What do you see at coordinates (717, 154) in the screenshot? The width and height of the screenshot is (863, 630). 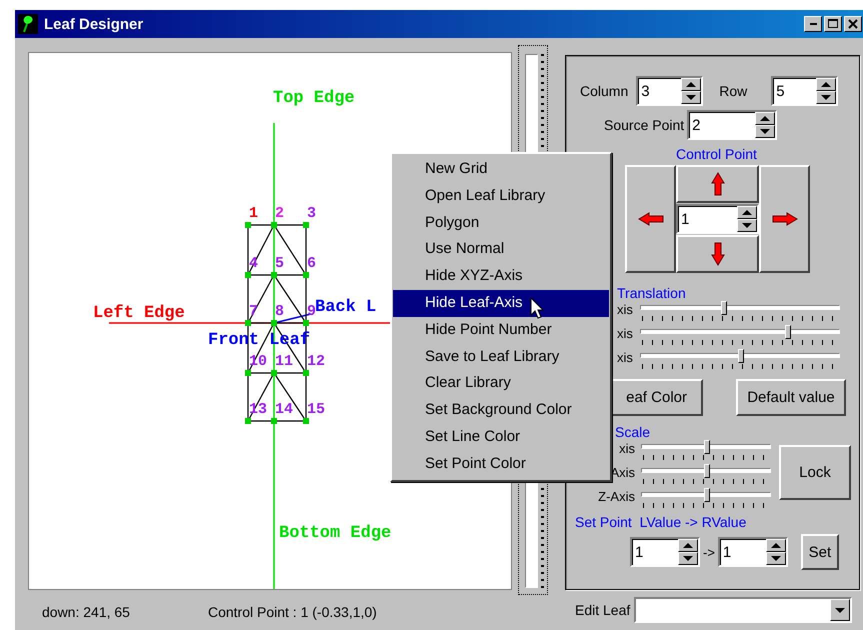 I see `section-title: Control Point` at bounding box center [717, 154].